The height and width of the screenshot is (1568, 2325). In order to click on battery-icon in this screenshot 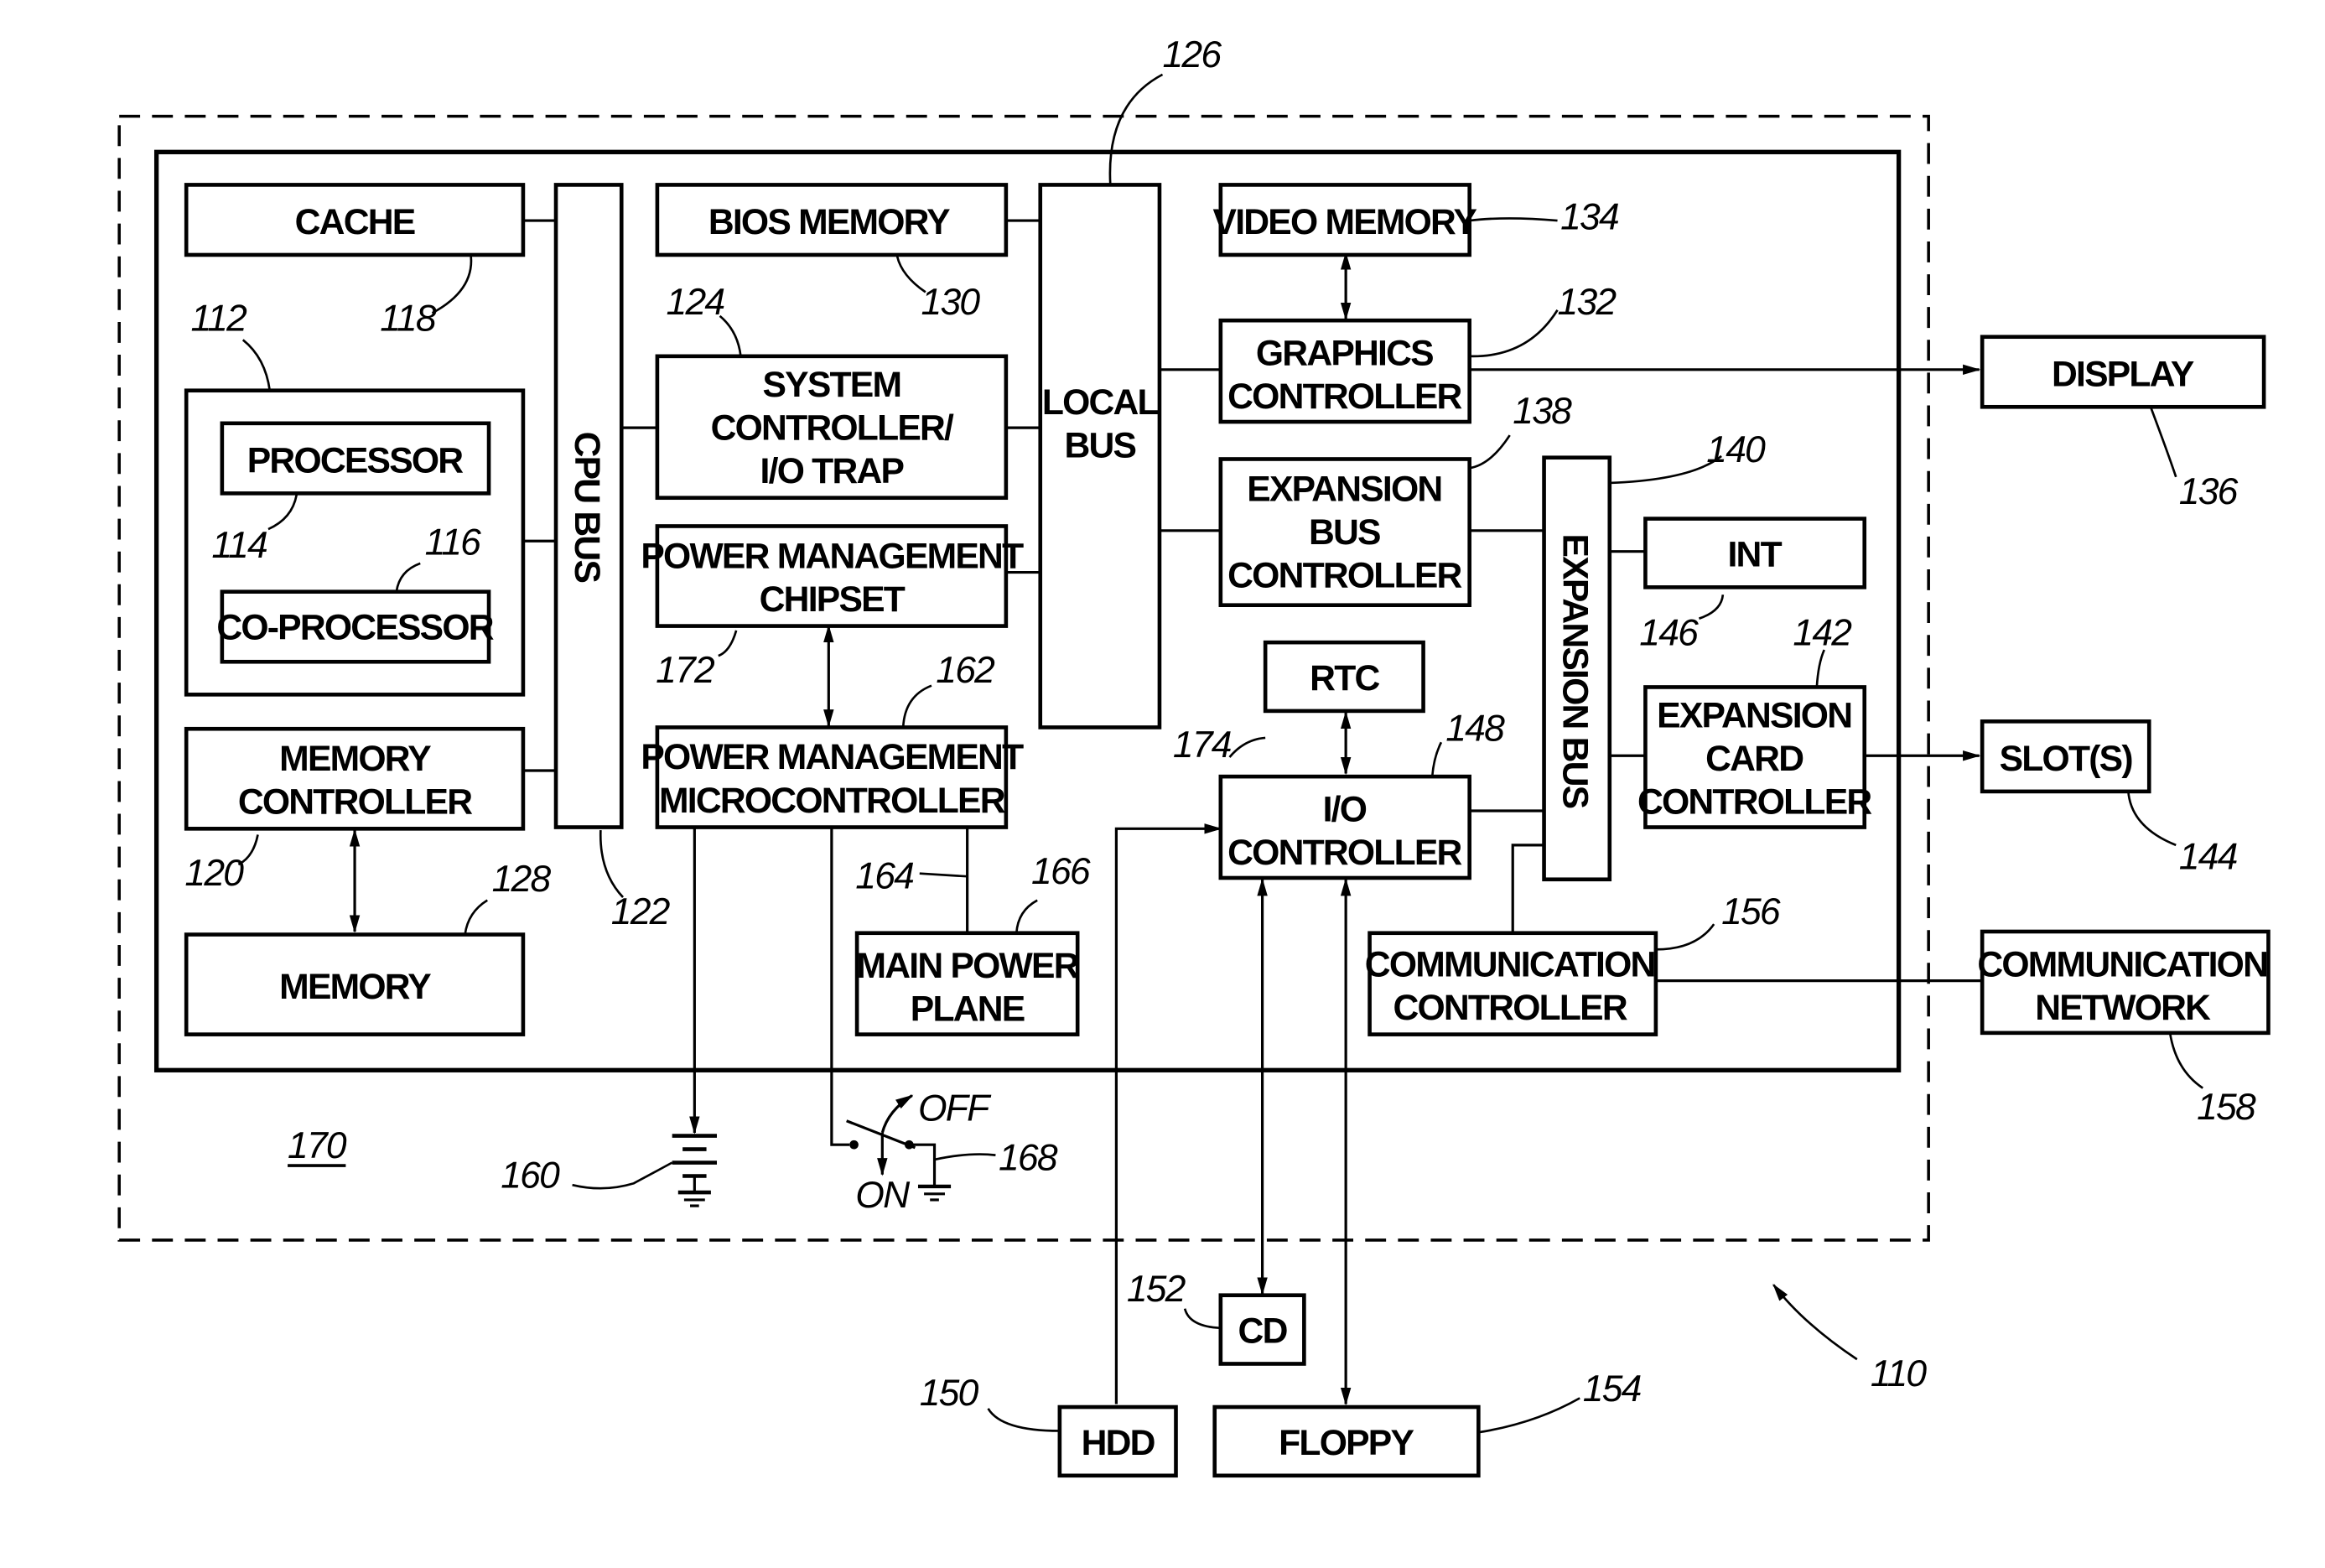, I will do `click(695, 1170)`.